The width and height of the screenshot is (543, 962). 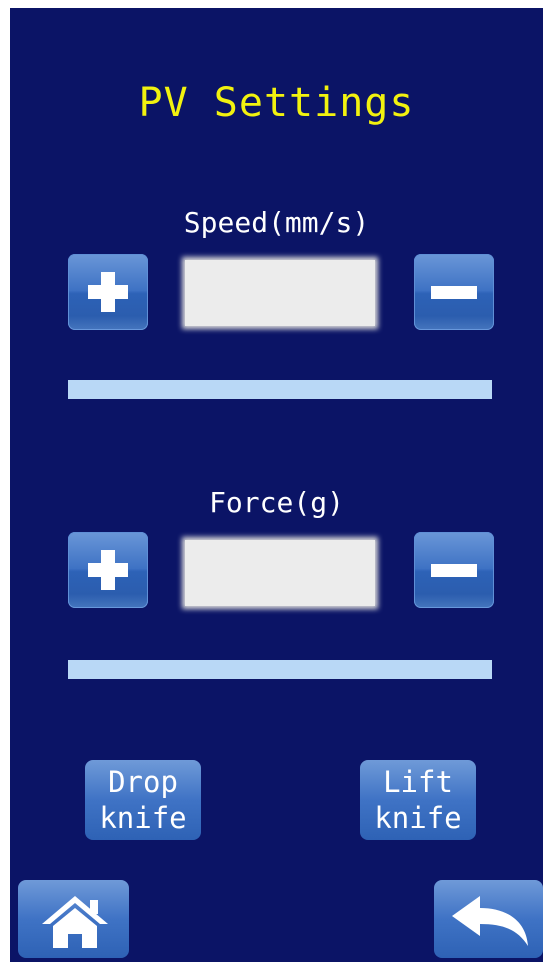 I want to click on lift-knife-label-line2: knife, so click(x=418, y=818).